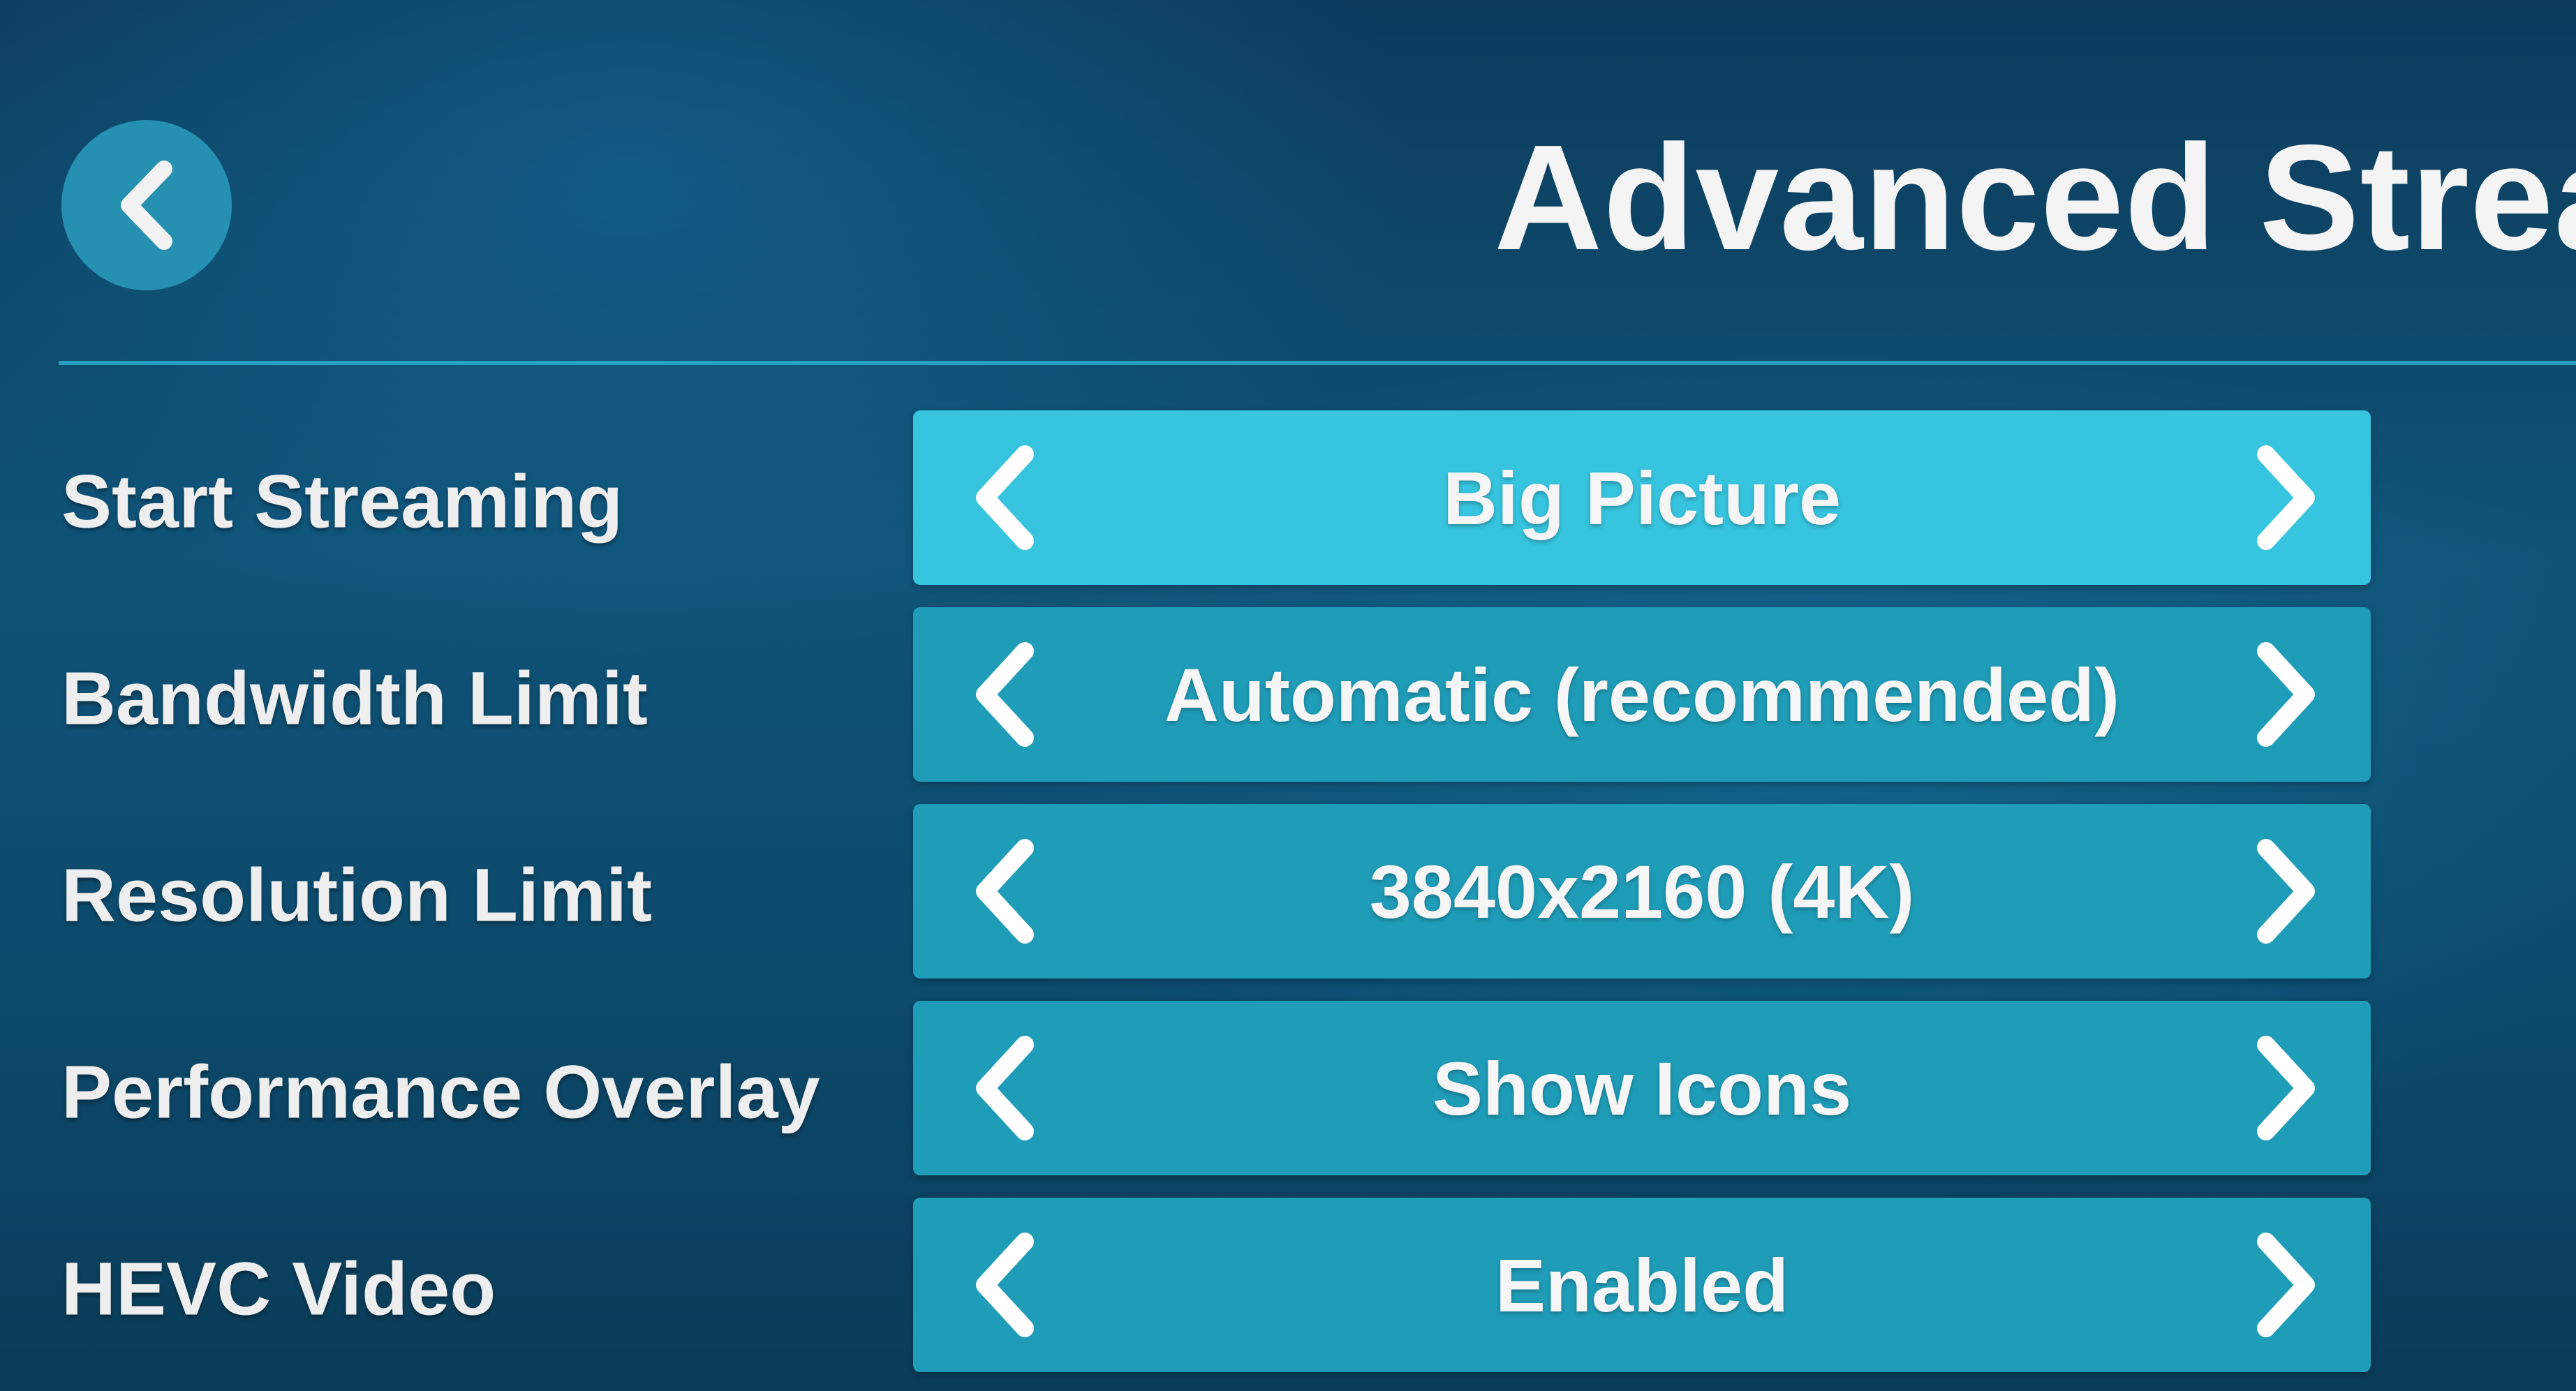 The width and height of the screenshot is (2576, 1391). I want to click on selector-value: Show Icons, so click(1642, 1088).